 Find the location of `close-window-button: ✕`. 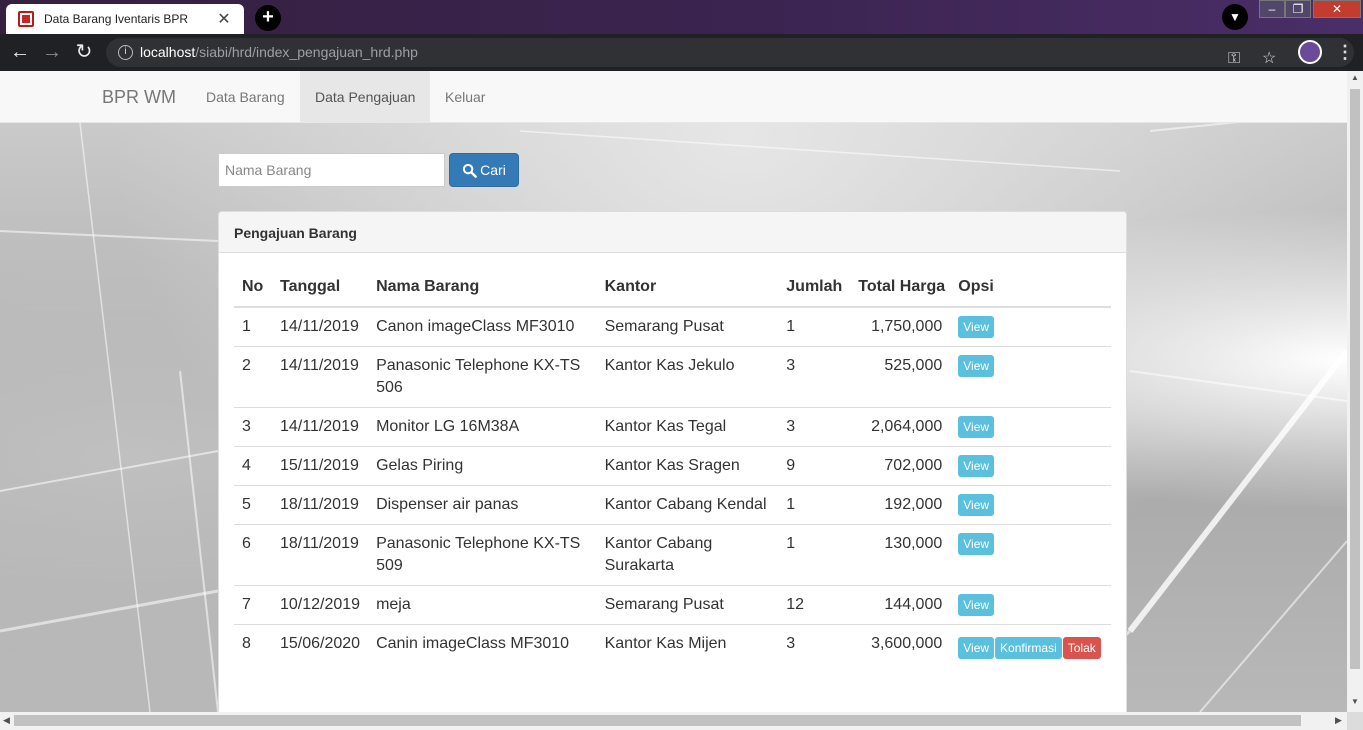

close-window-button: ✕ is located at coordinates (1337, 9).